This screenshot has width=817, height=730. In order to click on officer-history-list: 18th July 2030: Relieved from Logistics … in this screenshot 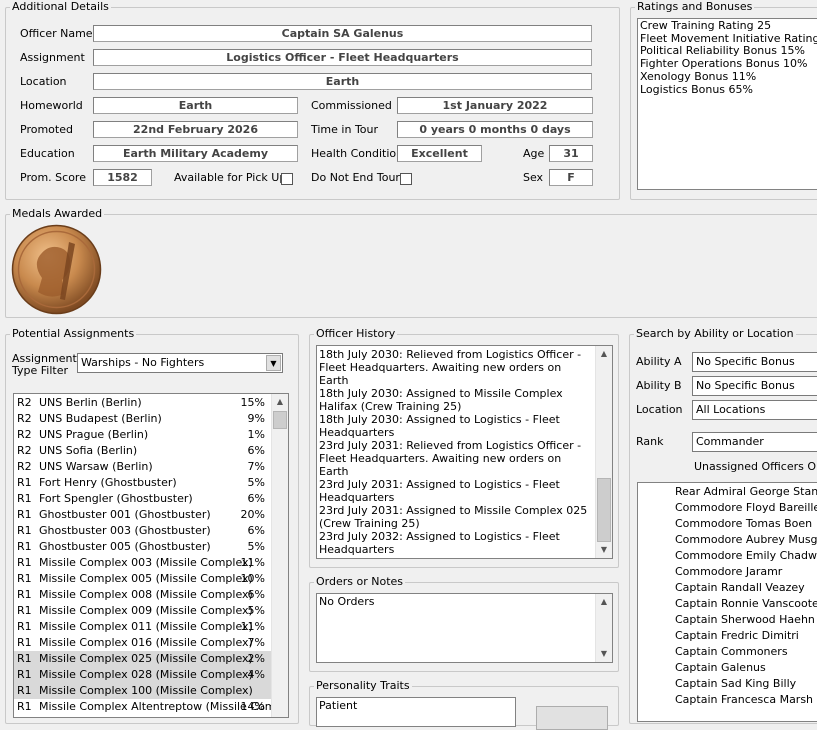, I will do `click(464, 452)`.